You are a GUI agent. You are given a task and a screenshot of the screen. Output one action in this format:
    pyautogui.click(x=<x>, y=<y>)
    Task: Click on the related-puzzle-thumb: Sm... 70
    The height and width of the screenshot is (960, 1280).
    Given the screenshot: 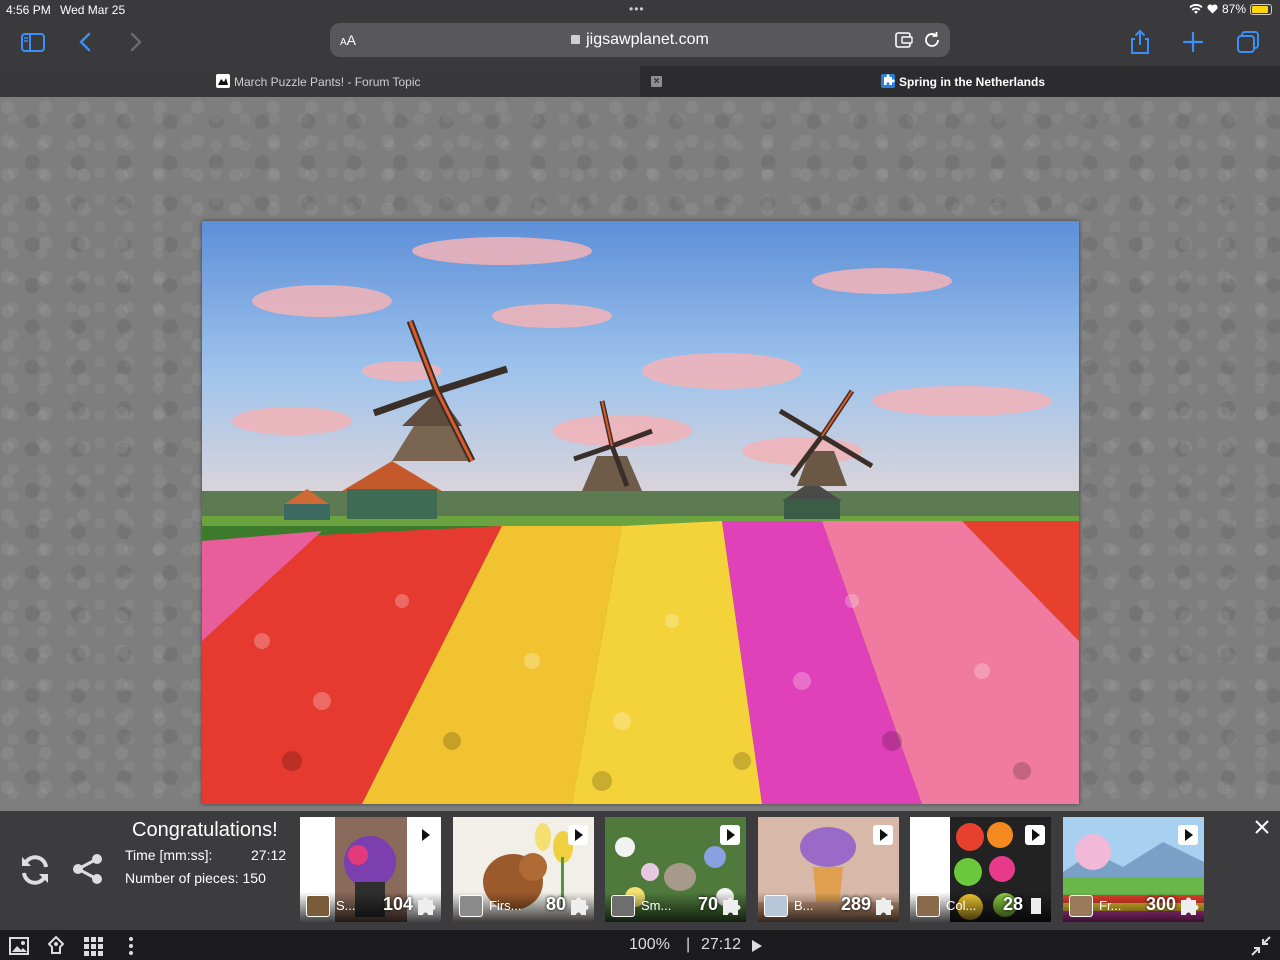 What is the action you would take?
    pyautogui.click(x=675, y=869)
    